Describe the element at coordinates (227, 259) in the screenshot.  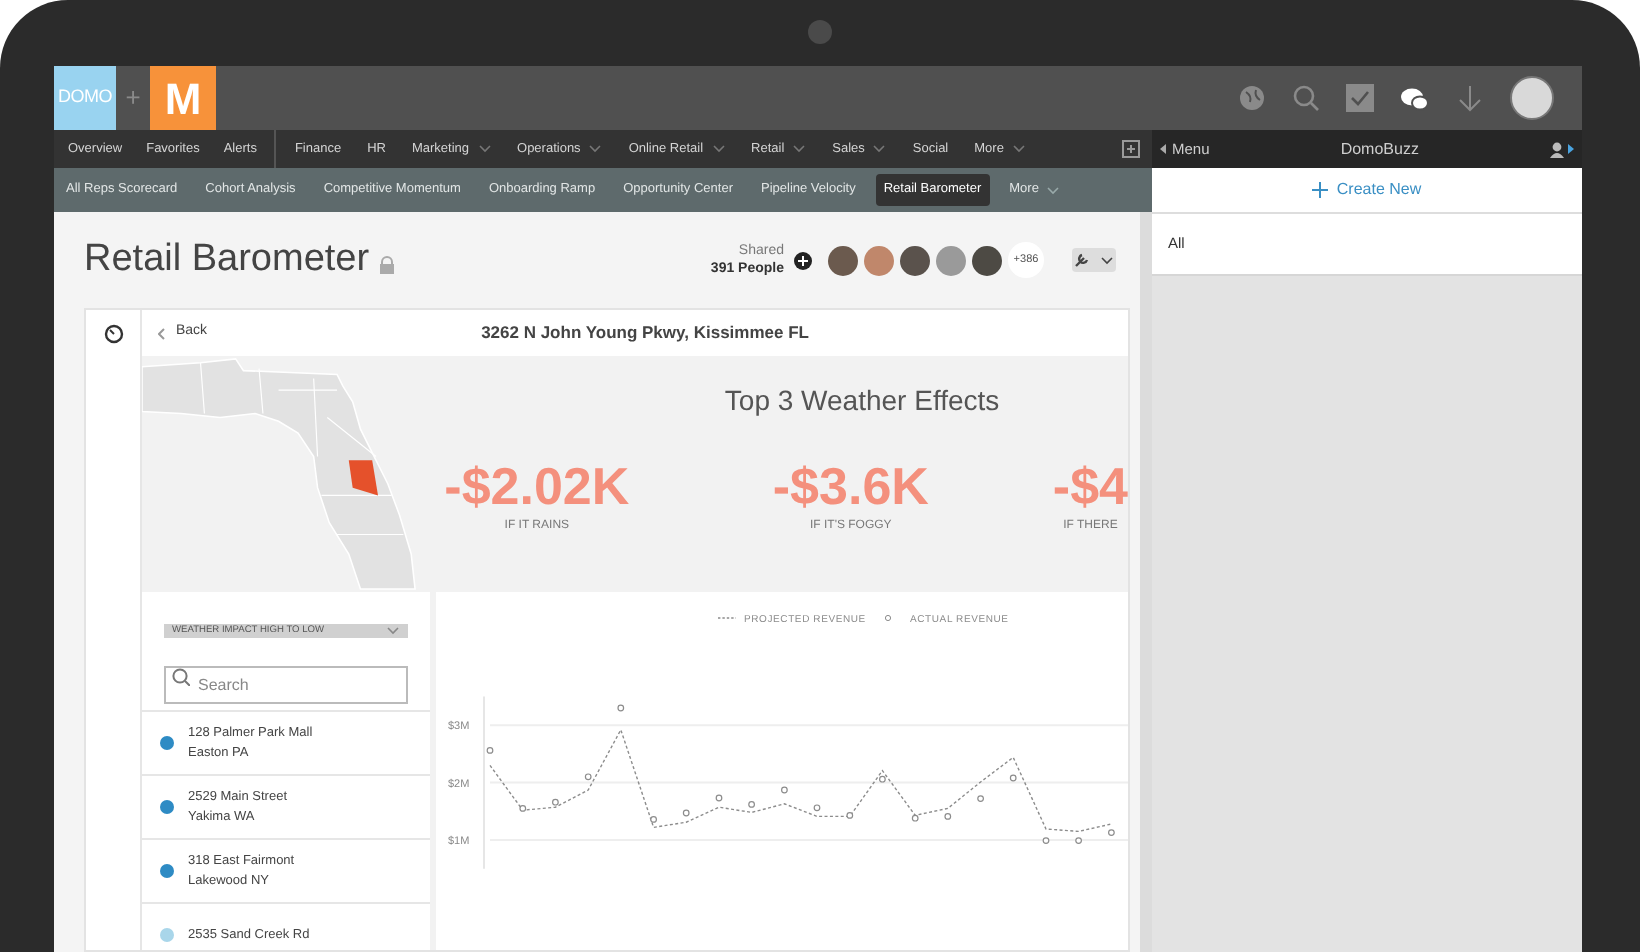
I see `page-title: Retail Barometer` at that location.